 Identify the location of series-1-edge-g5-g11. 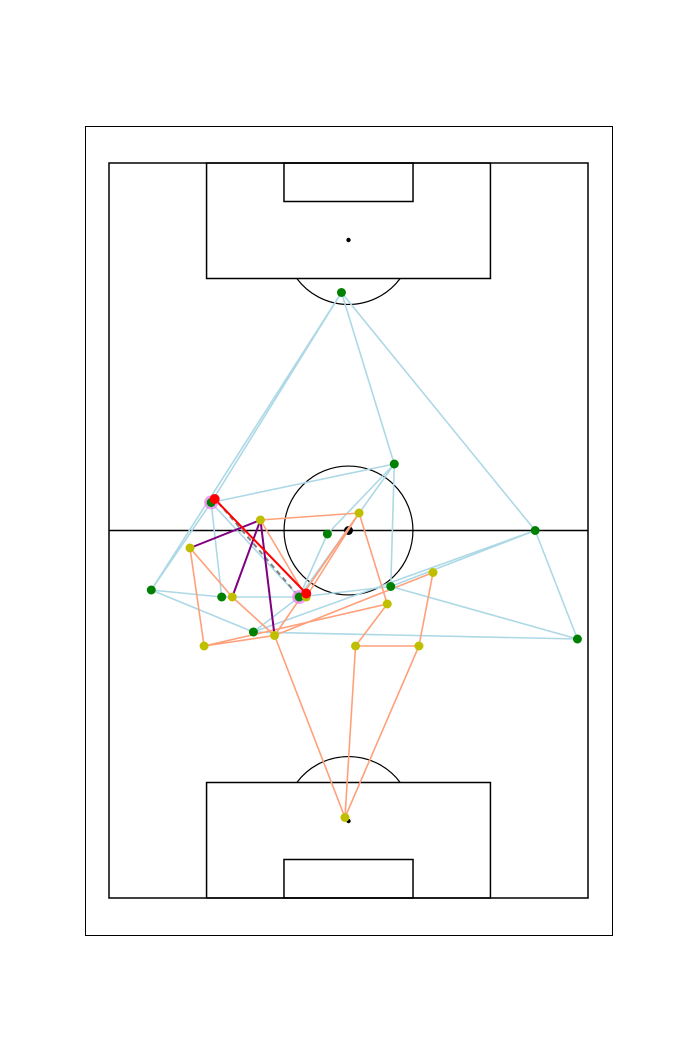
(556, 585).